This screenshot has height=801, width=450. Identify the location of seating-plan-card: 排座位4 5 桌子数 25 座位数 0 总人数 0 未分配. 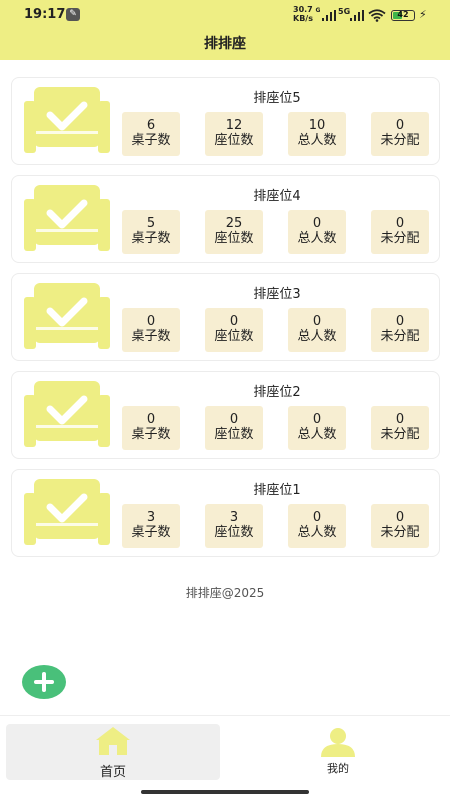
(225, 219).